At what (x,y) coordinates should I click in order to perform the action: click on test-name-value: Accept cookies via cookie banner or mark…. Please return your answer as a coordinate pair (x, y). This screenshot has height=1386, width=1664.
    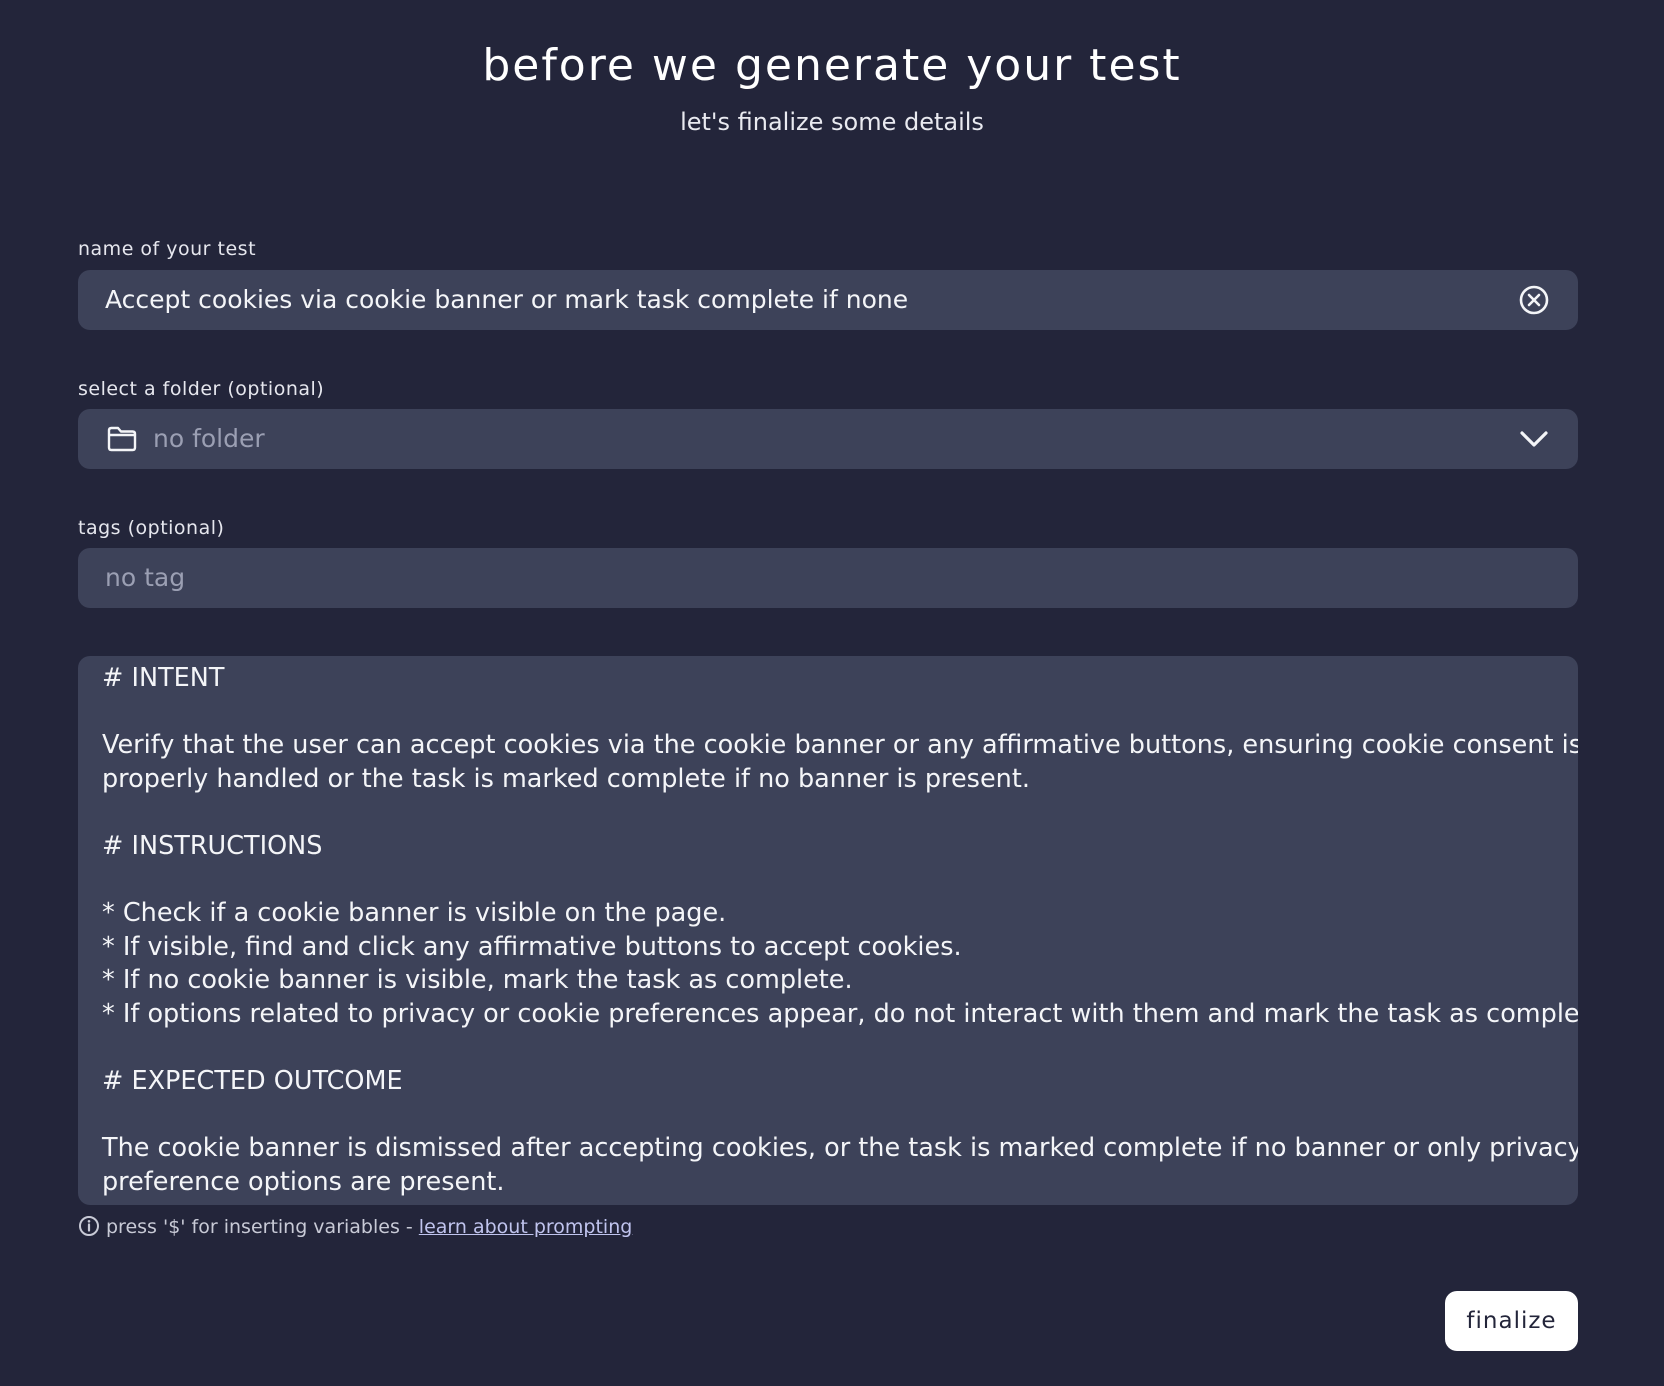
    Looking at the image, I should click on (506, 300).